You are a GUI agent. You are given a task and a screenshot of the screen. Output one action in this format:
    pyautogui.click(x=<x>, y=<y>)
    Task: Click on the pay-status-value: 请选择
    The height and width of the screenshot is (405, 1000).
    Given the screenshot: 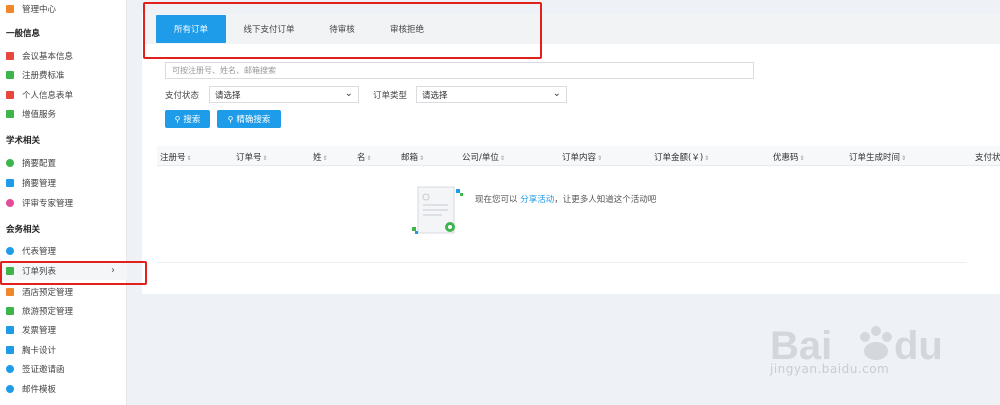 What is the action you would take?
    pyautogui.click(x=228, y=95)
    